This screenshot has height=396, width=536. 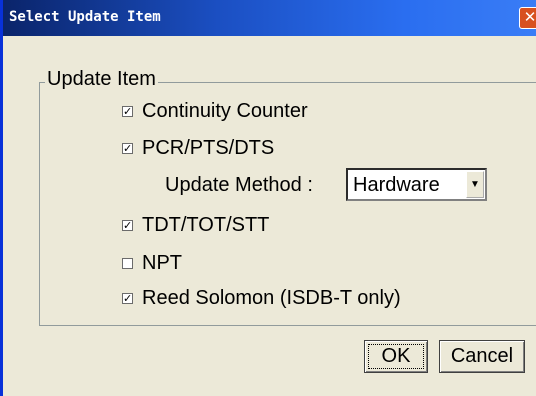 I want to click on checkbox-pcr-pts-dts: ✓ PCR/PTS/DTS, so click(x=198, y=148).